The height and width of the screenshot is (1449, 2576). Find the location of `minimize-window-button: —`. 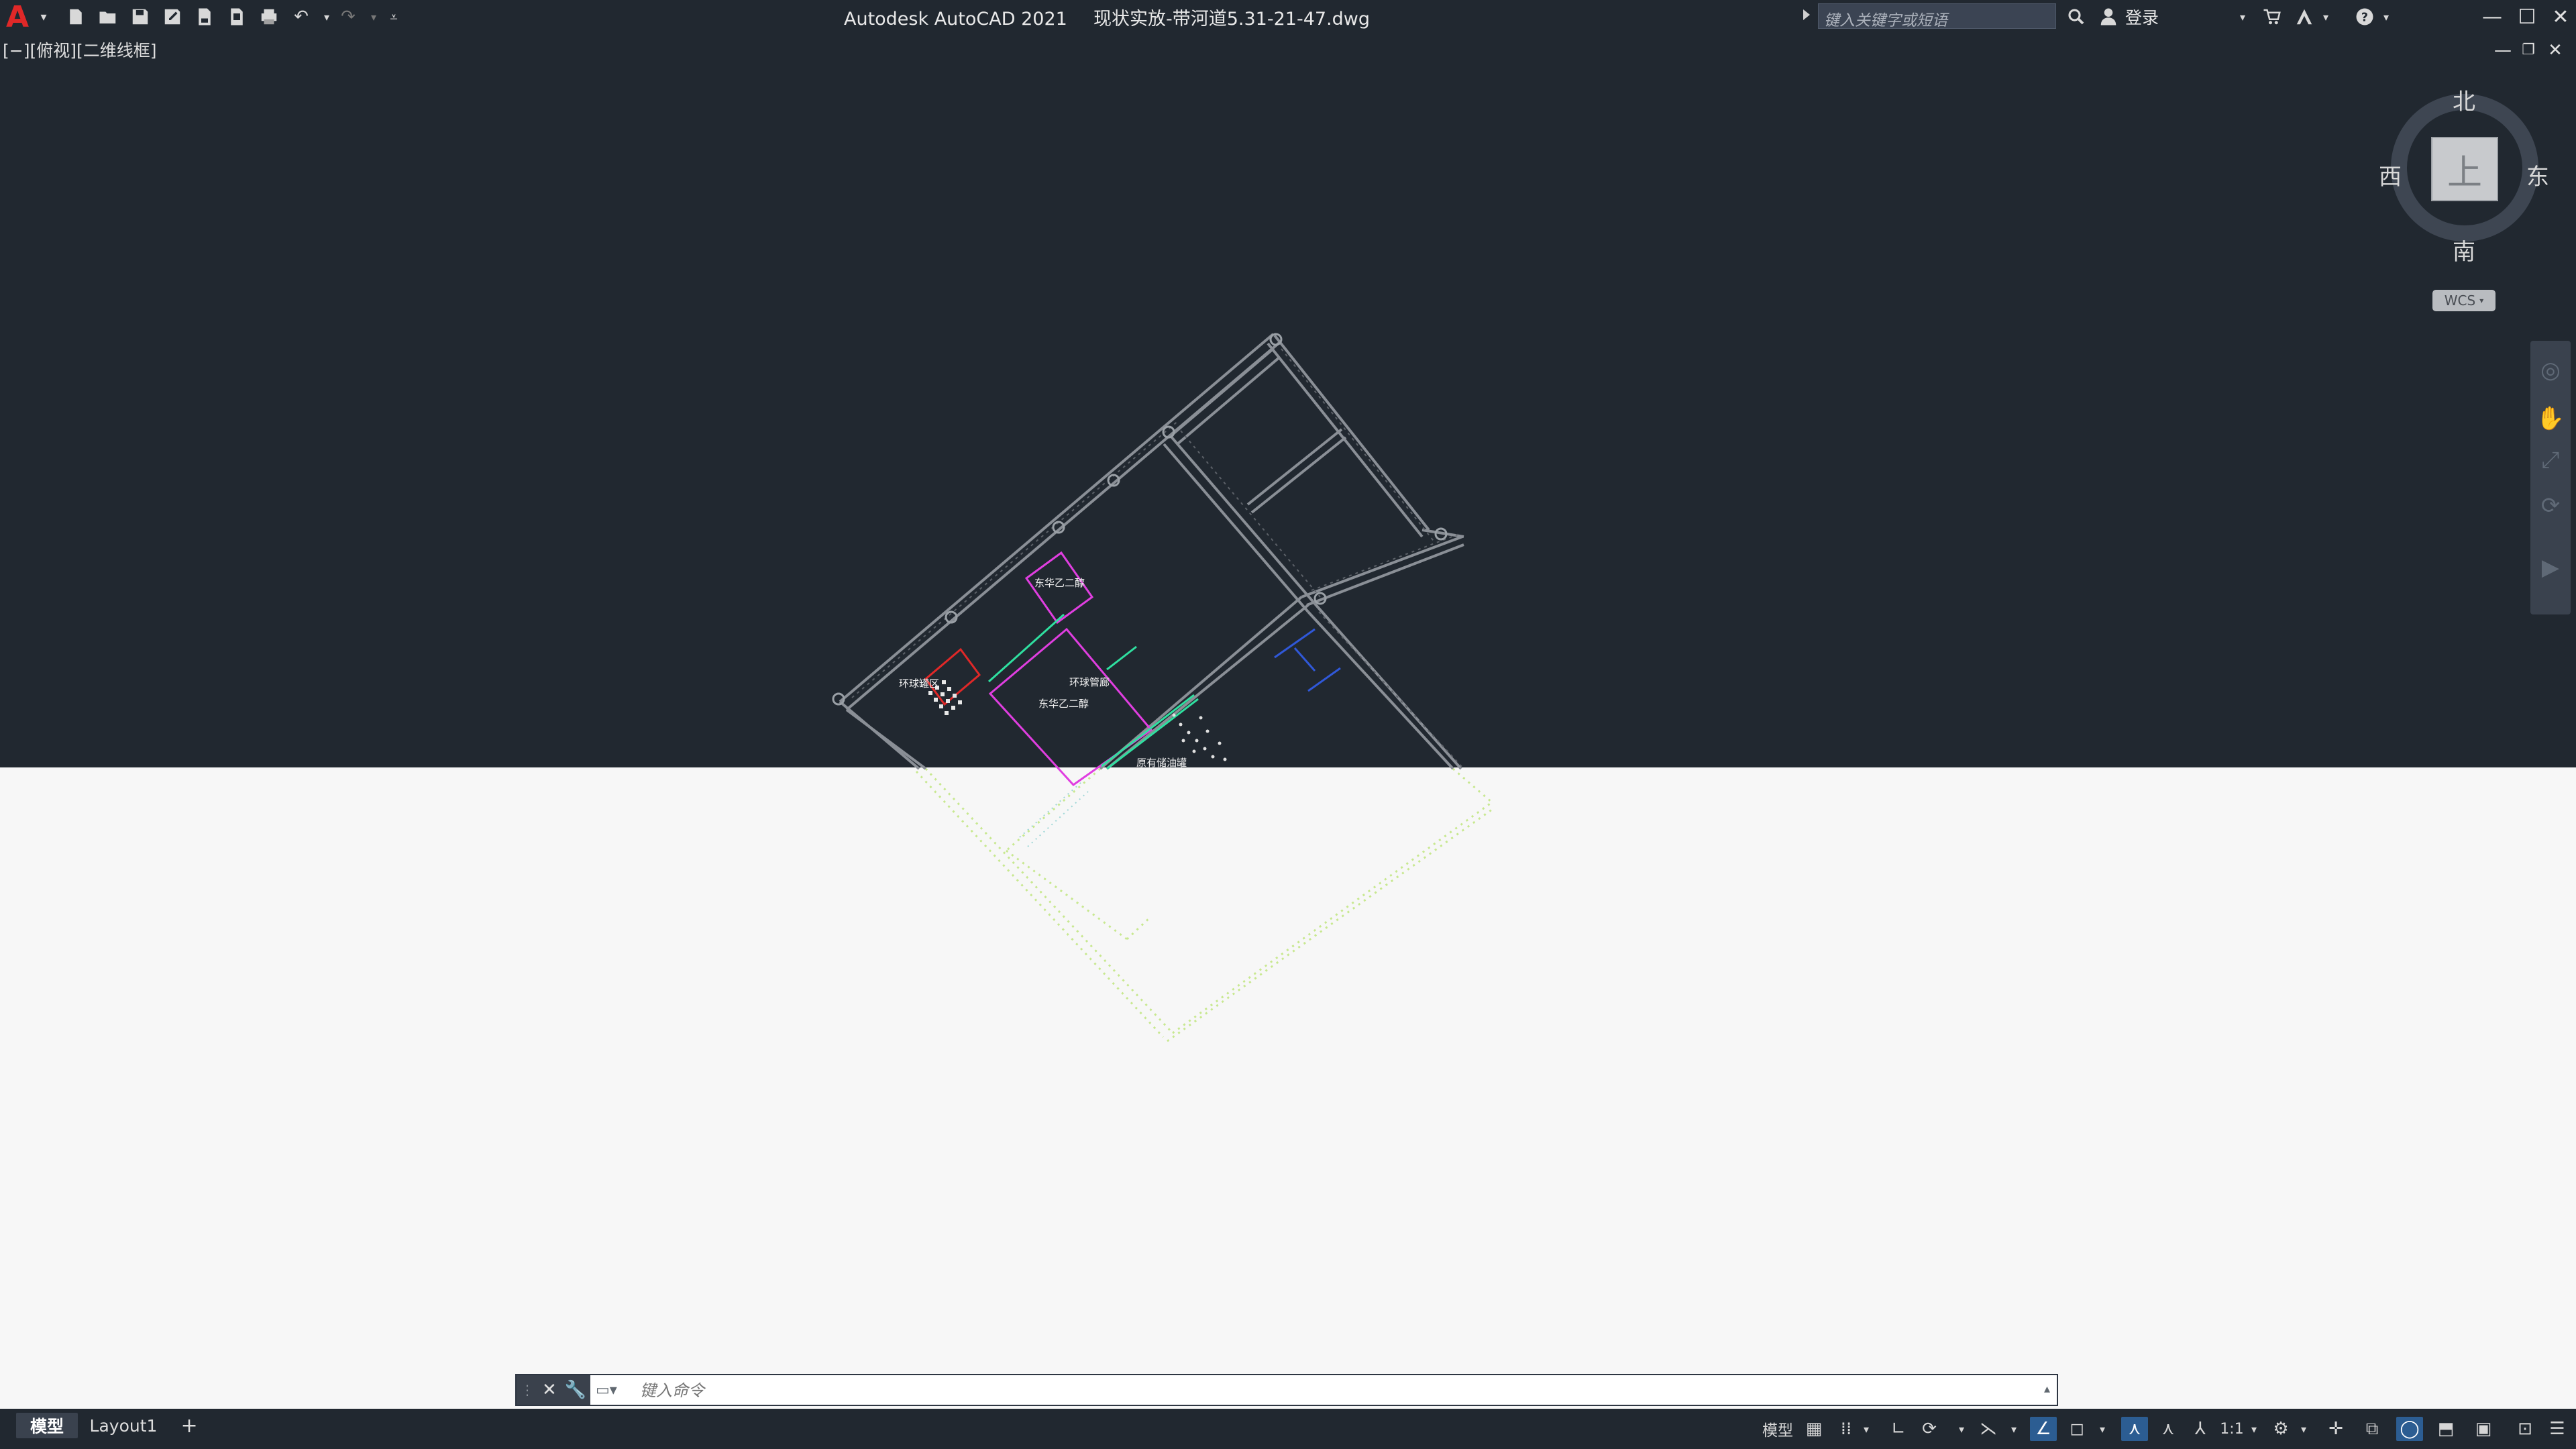

minimize-window-button: — is located at coordinates (2492, 17).